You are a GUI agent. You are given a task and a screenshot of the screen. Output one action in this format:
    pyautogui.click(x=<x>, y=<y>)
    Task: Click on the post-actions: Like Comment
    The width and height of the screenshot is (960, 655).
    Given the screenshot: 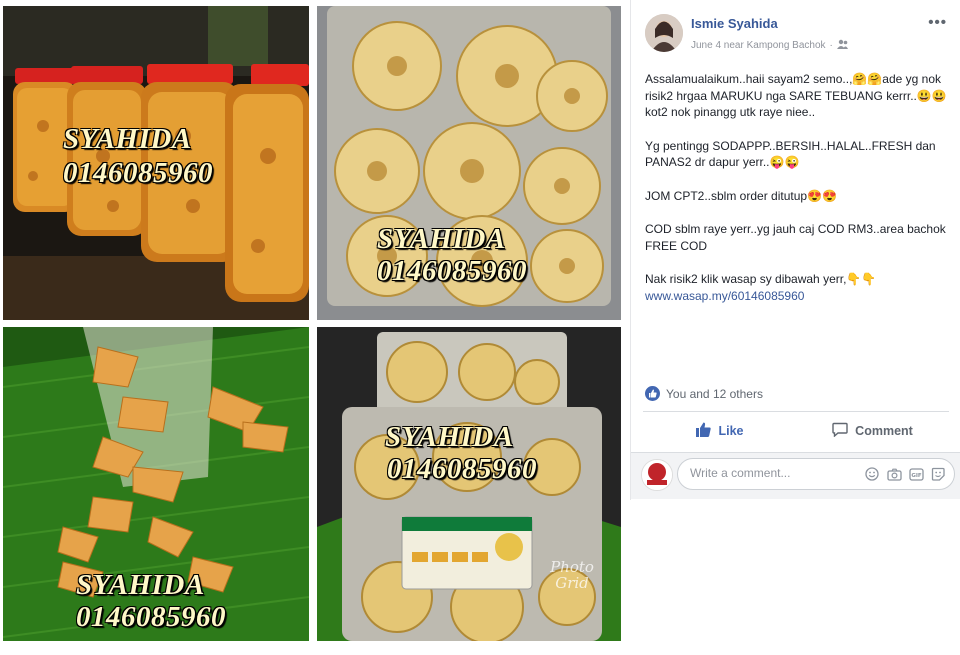 What is the action you would take?
    pyautogui.click(x=796, y=431)
    